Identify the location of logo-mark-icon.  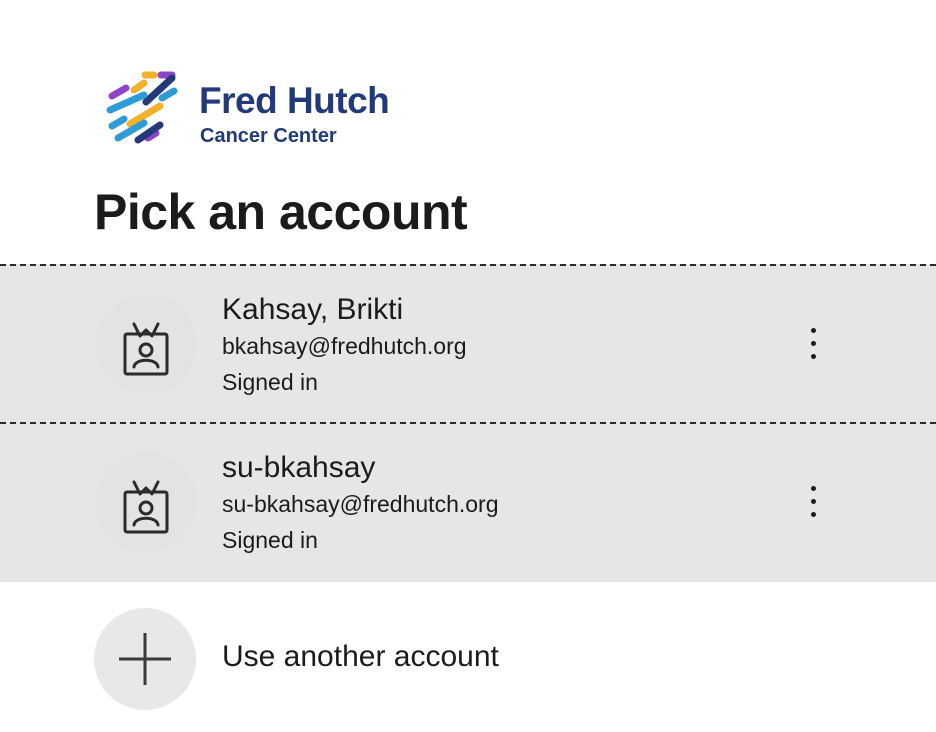
(142, 107).